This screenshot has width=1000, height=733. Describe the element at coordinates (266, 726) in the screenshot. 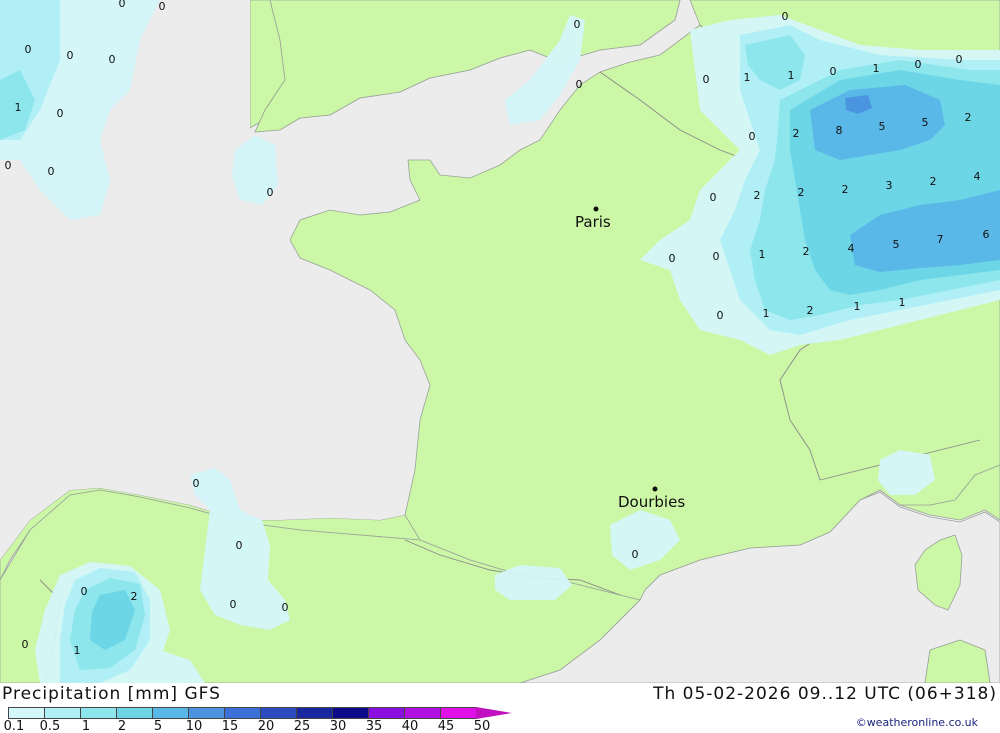

I see `legend-label: 20` at that location.